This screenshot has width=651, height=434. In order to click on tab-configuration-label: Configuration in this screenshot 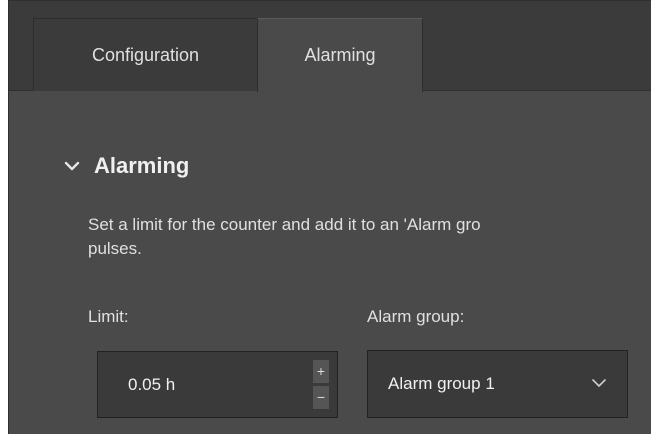, I will do `click(145, 54)`.